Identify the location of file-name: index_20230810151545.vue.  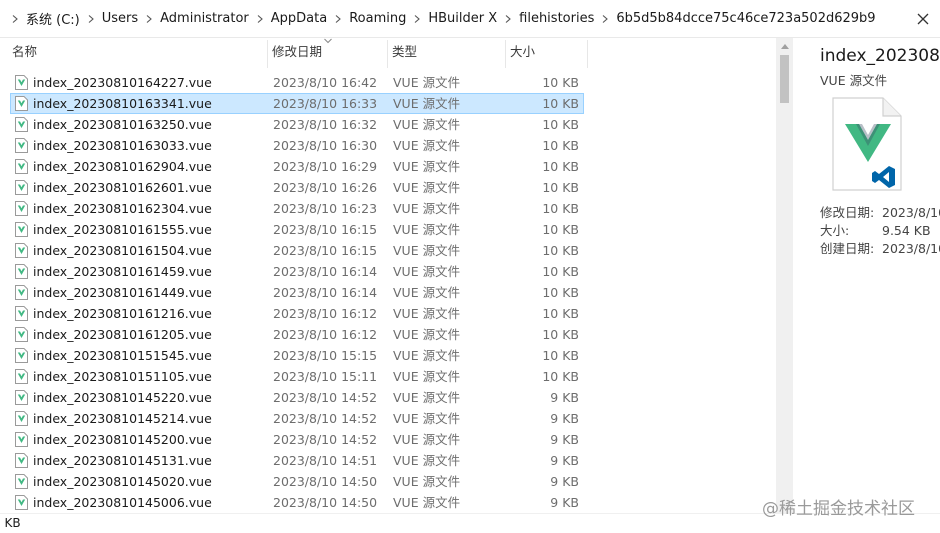
(122, 355).